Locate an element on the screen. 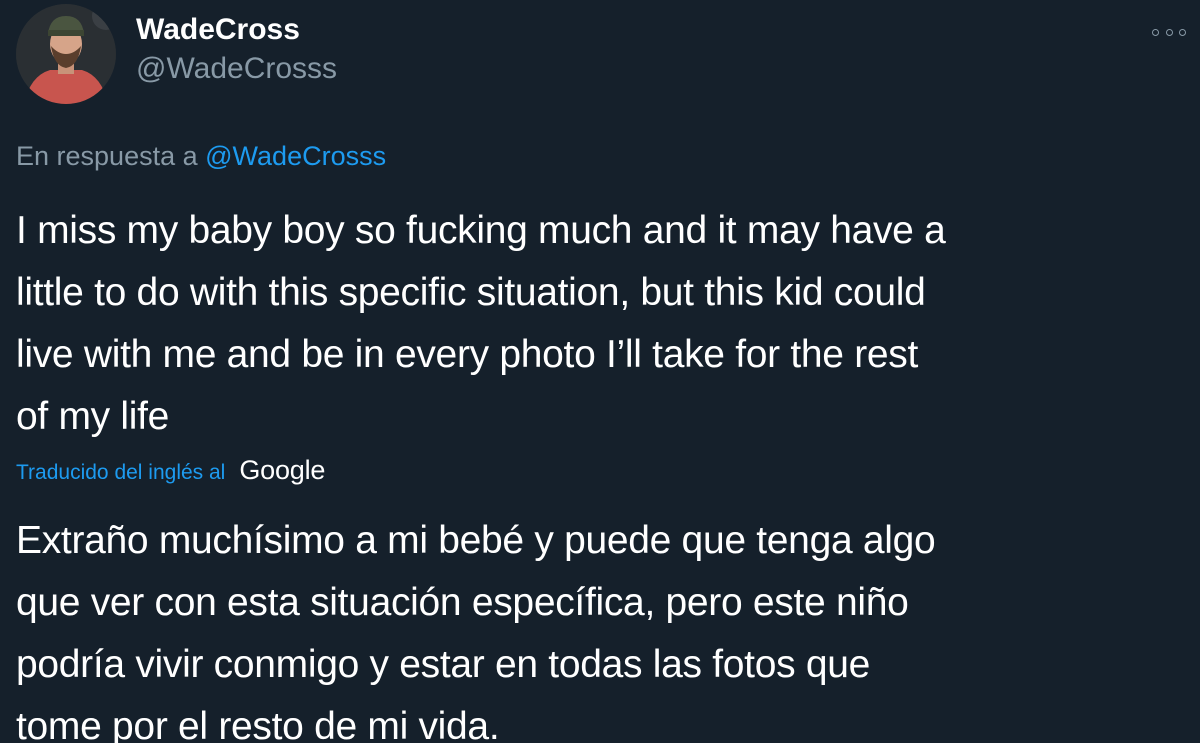  translation-attribution: Traducido del inglés al Google is located at coordinates (170, 471).